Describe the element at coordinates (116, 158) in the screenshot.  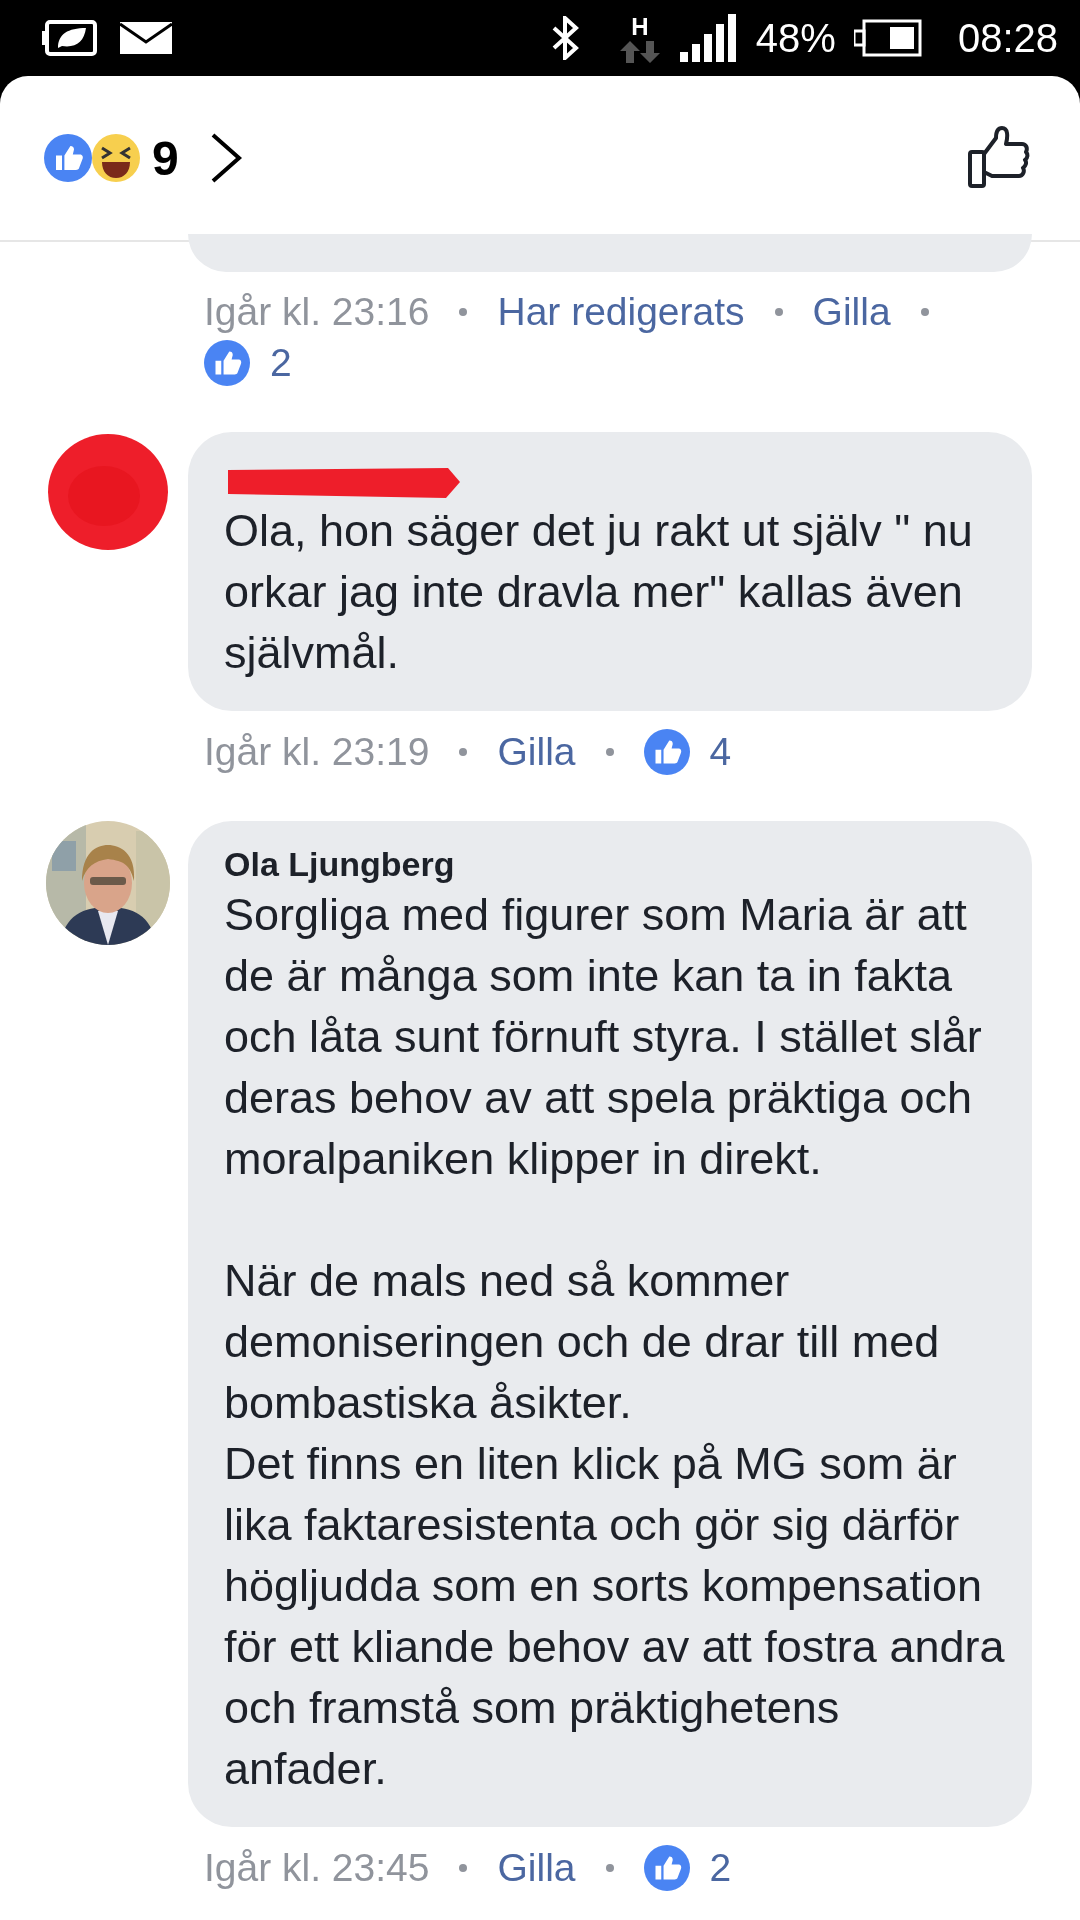
I see `laughing-emoji-icon` at that location.